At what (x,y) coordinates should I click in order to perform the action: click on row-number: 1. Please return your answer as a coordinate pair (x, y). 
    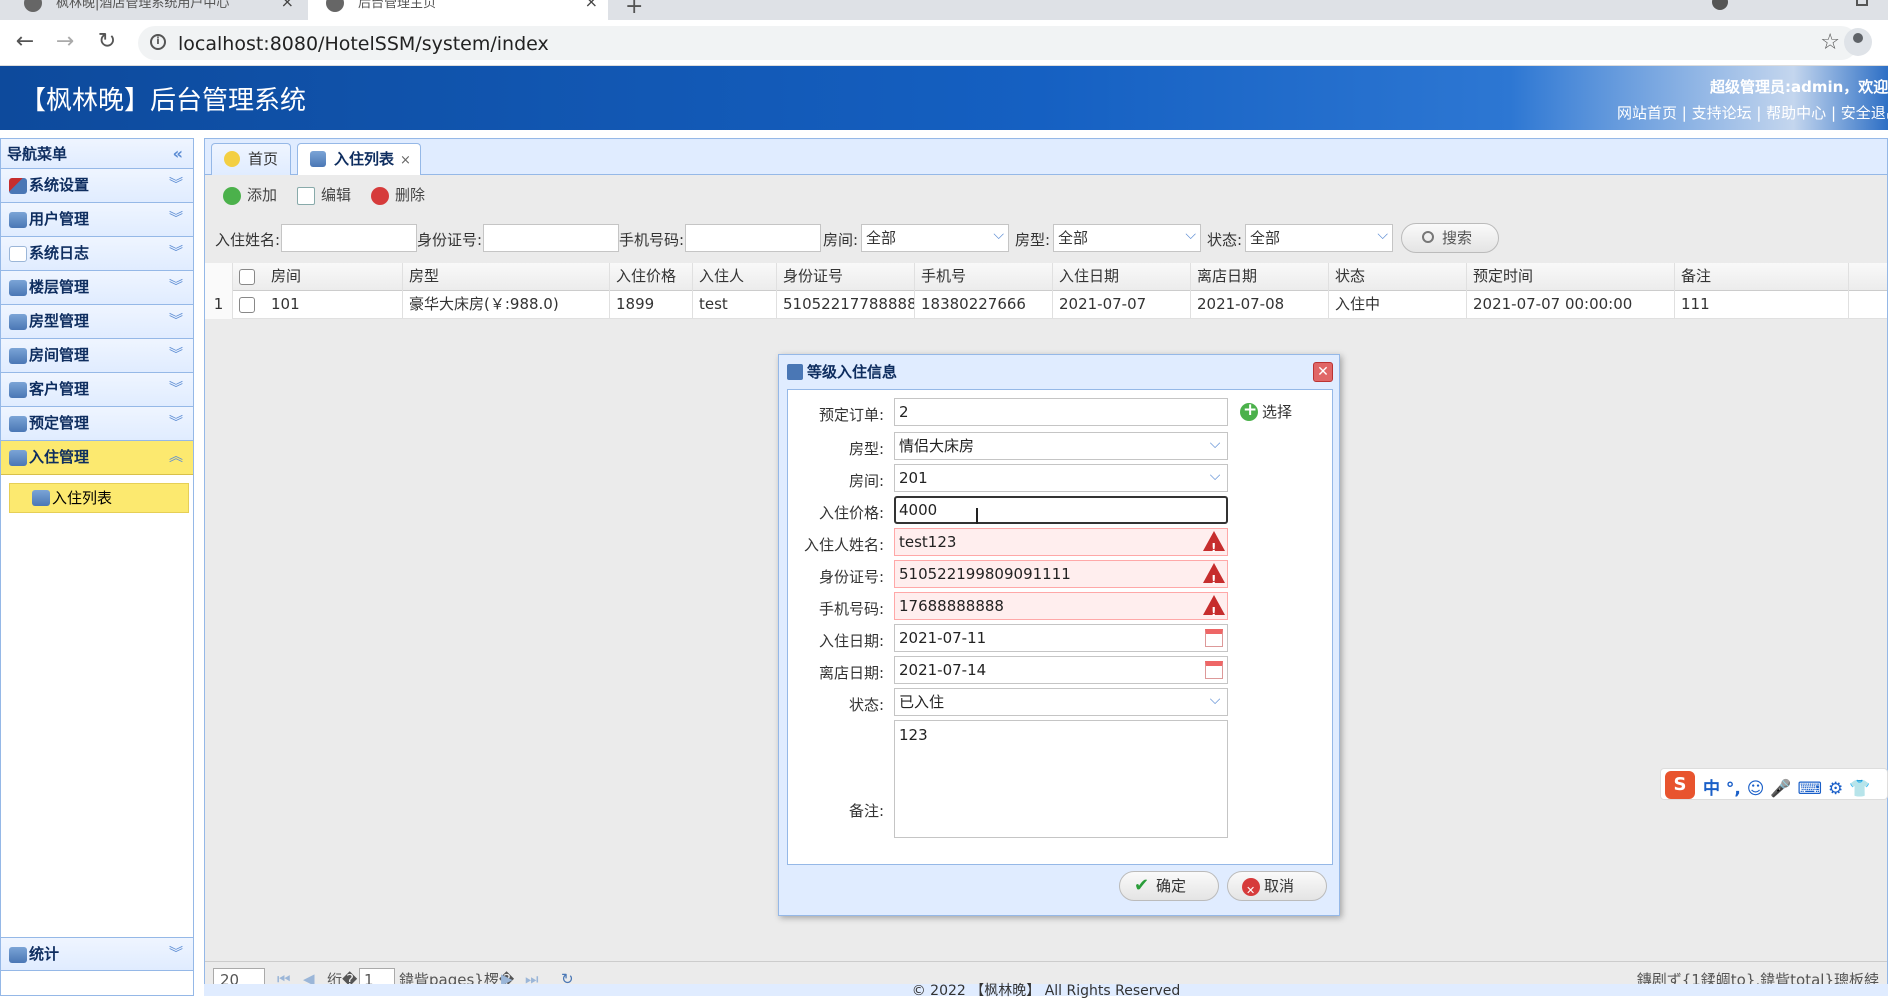
    Looking at the image, I should click on (219, 305).